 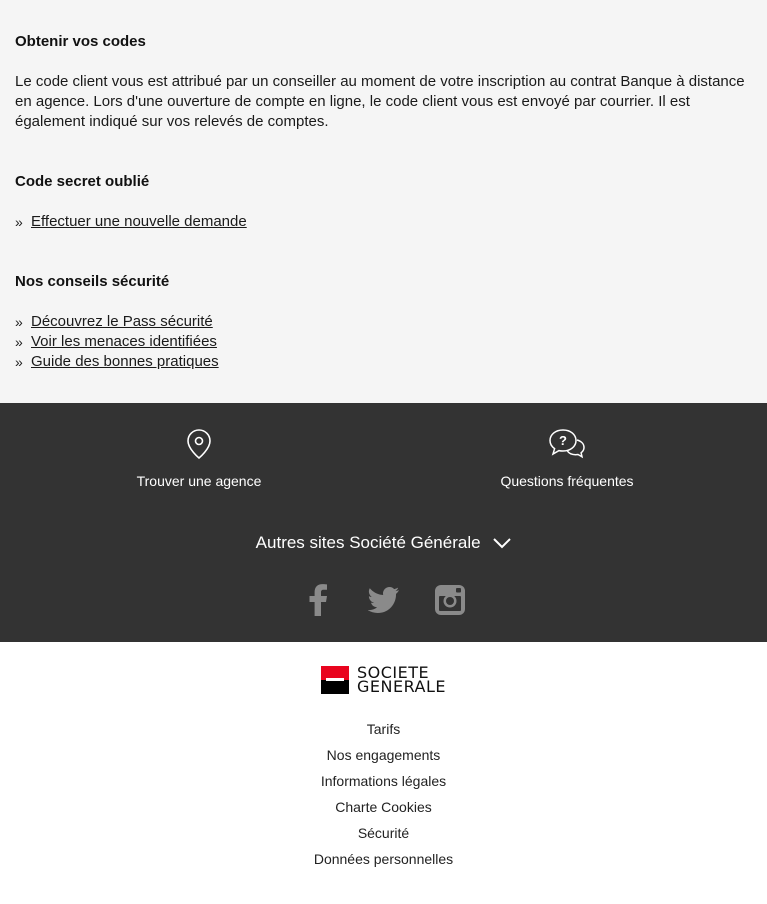 I want to click on other-sites-label: Autres sites Société Générale, so click(x=368, y=542).